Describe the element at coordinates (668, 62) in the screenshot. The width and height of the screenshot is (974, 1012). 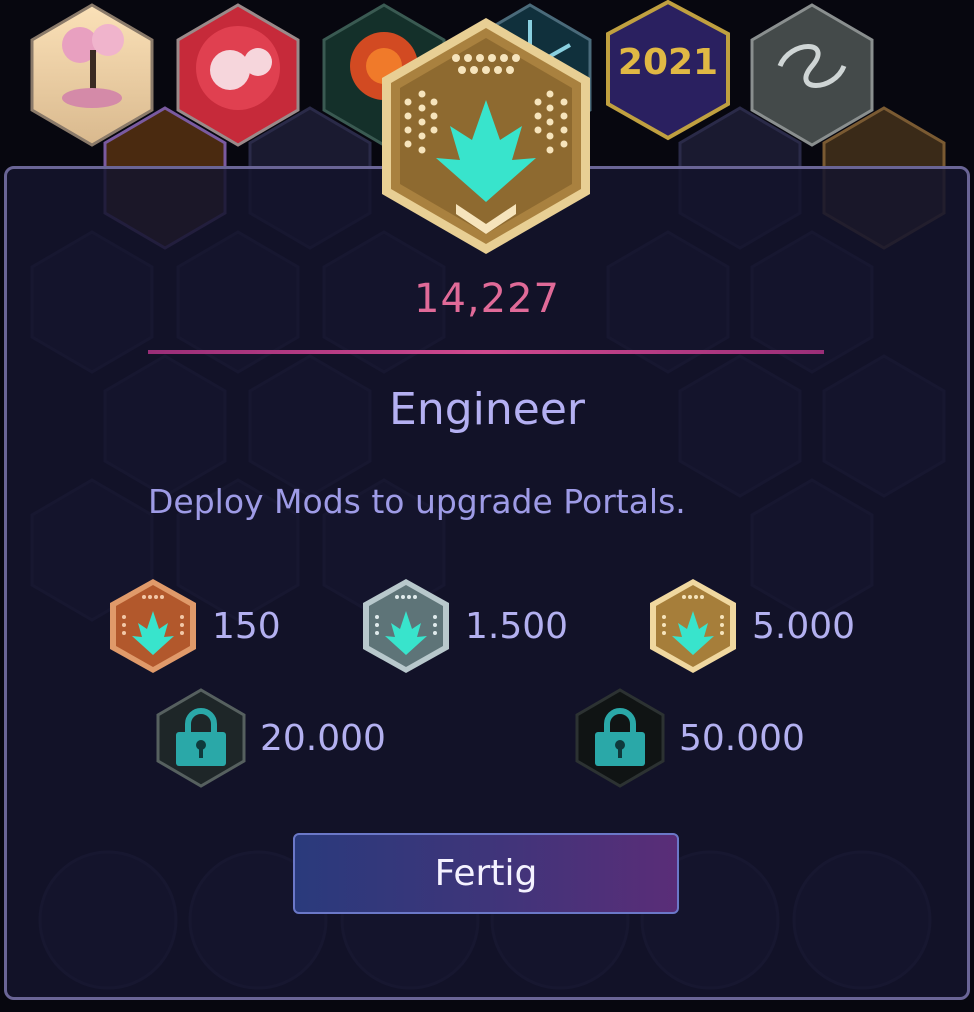
I see `svg-text: 2021` at that location.